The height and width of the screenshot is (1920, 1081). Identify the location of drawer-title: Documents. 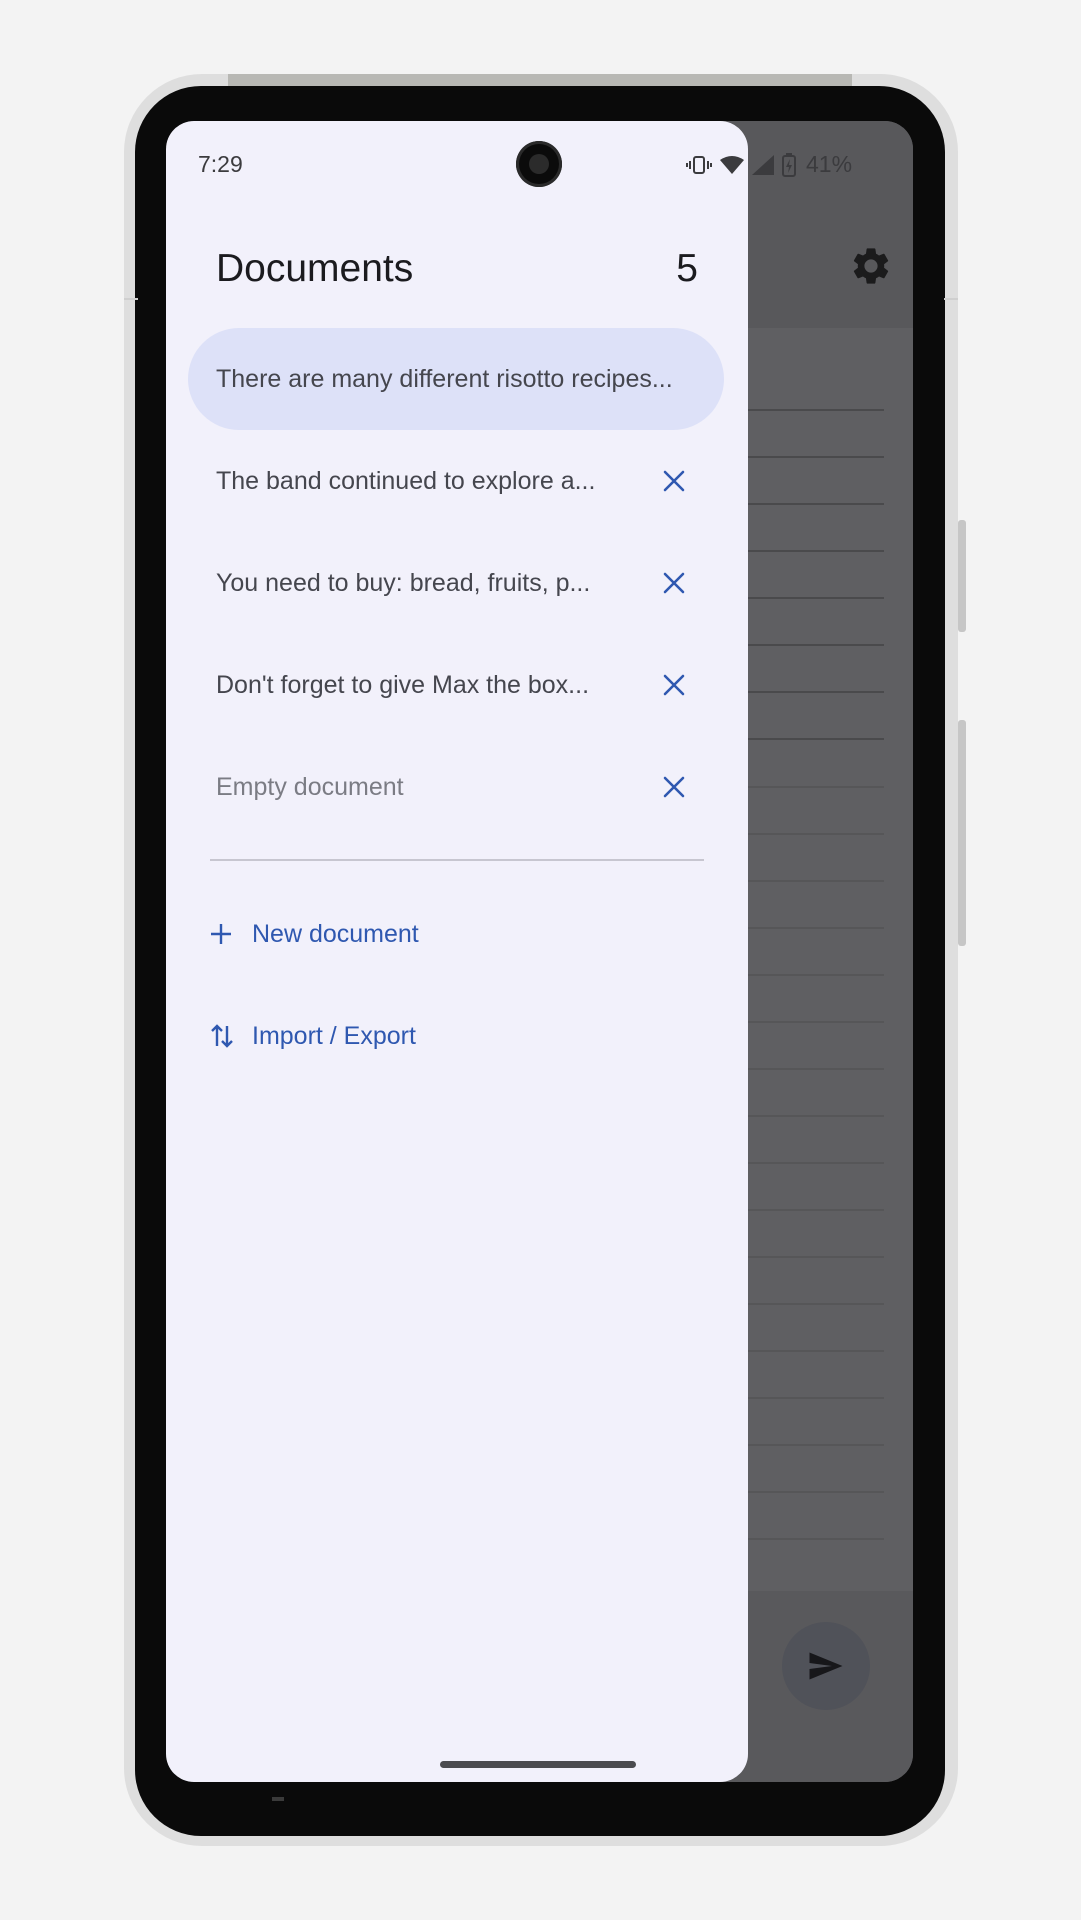
(315, 268).